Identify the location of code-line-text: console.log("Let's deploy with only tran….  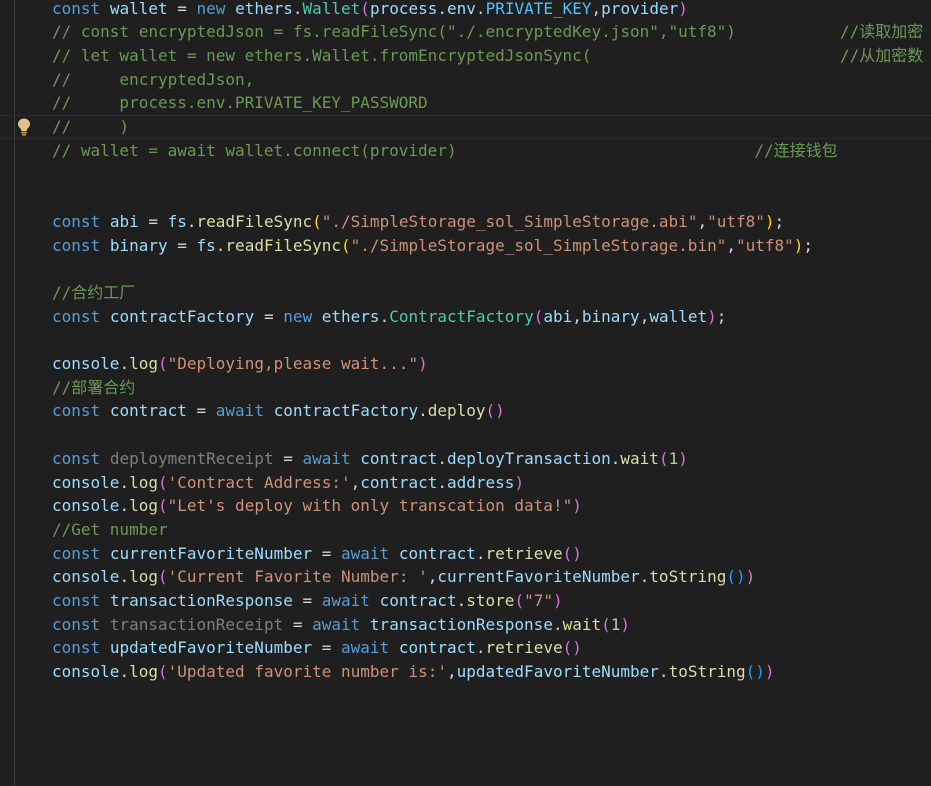
(317, 506).